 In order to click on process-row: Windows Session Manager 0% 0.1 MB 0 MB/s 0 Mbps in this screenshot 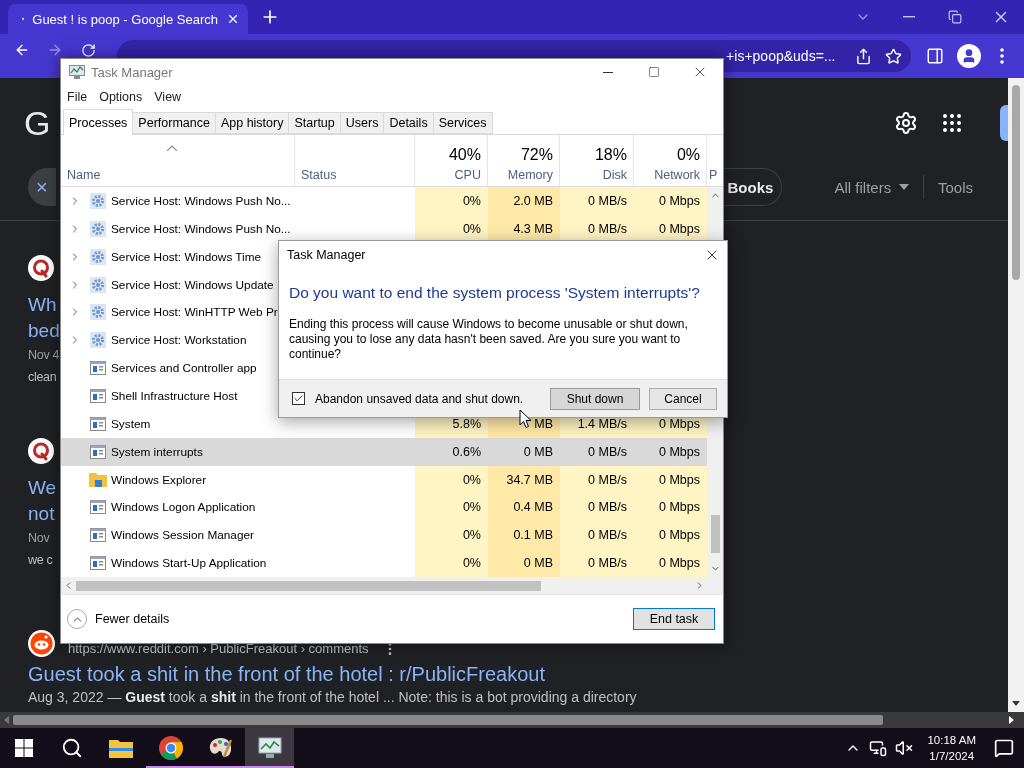, I will do `click(384, 535)`.